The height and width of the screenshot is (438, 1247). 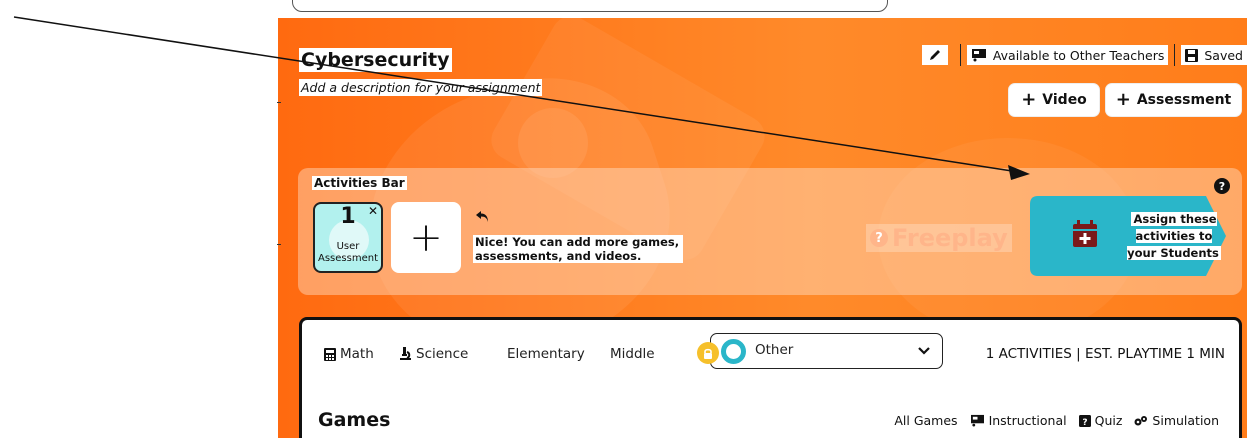 I want to click on tab-simulation: Simulation, so click(x=1176, y=420).